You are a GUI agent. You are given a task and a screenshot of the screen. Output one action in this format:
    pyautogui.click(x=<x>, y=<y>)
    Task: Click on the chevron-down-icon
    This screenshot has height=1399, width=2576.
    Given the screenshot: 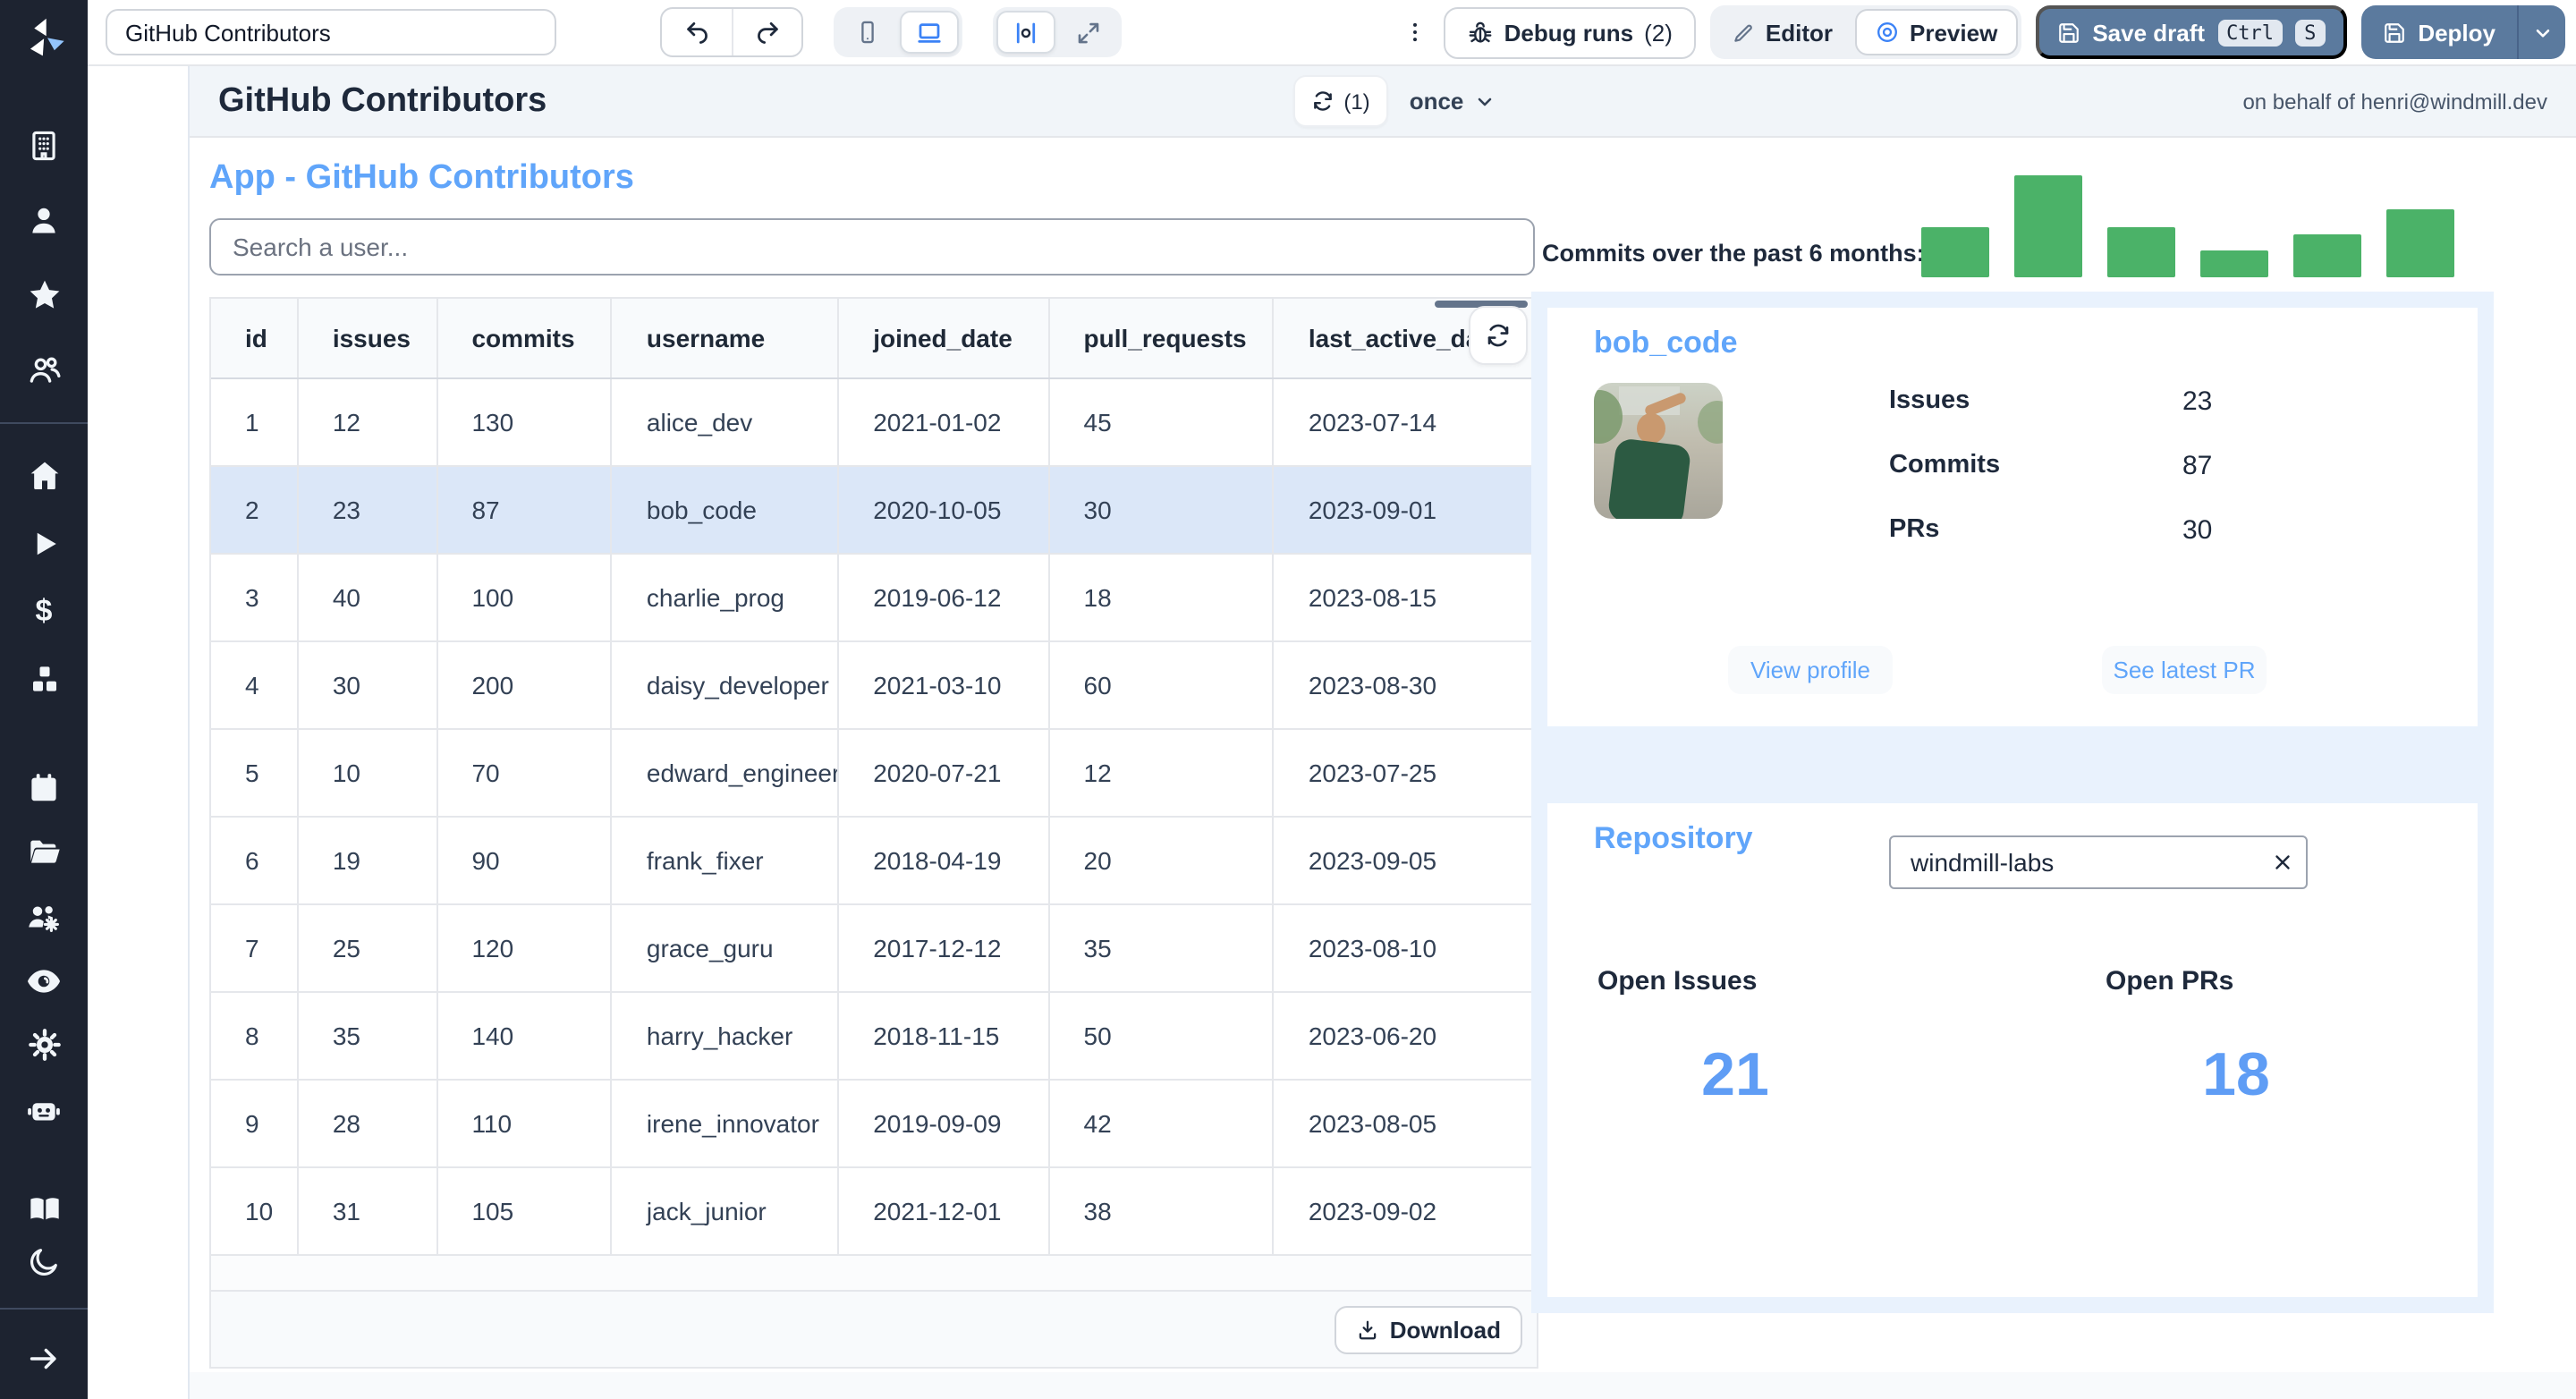 What is the action you would take?
    pyautogui.click(x=1485, y=101)
    